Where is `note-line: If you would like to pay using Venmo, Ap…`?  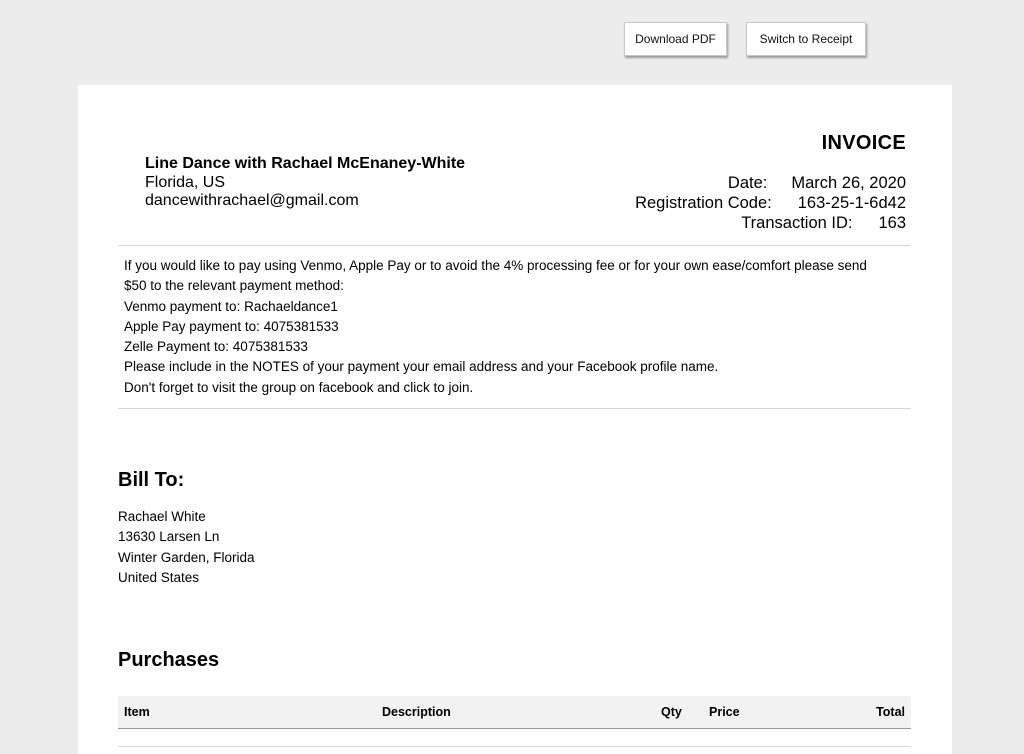
note-line: If you would like to pay using Venmo, Ap… is located at coordinates (495, 265).